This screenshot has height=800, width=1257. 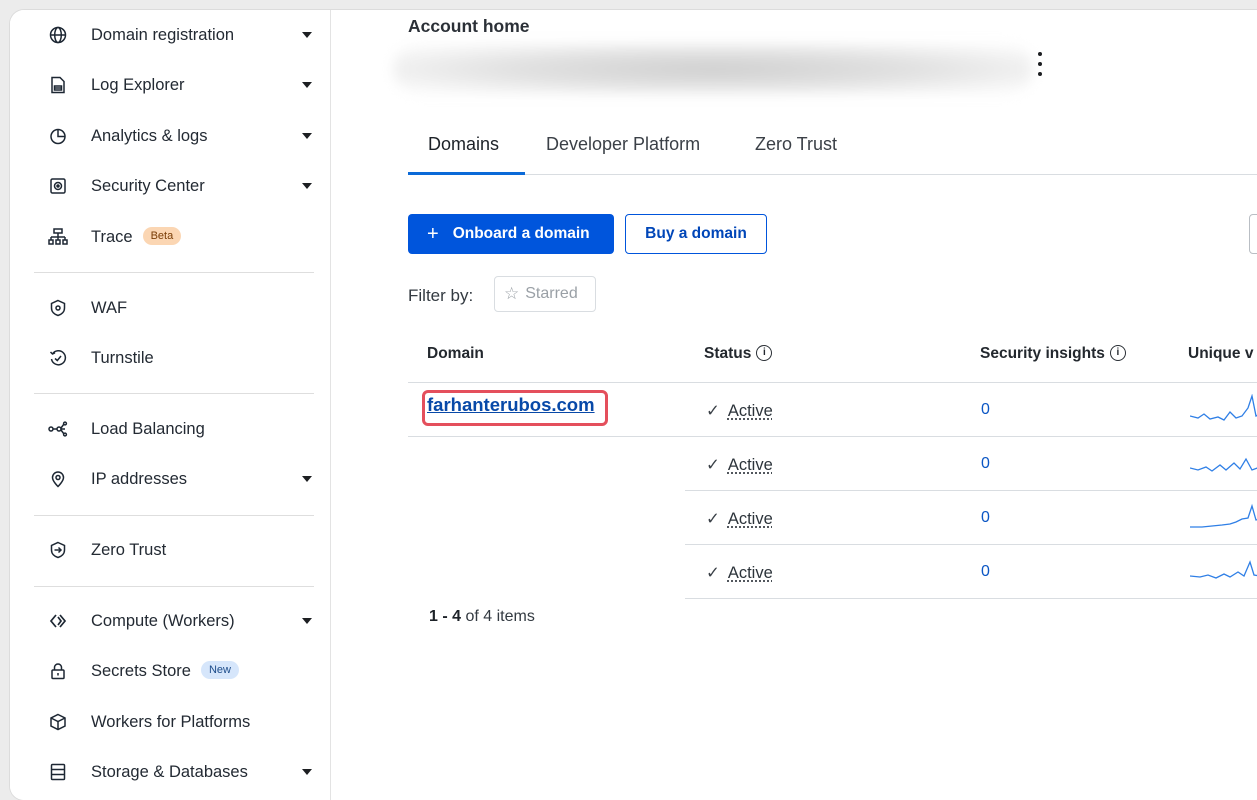 I want to click on column-header-security-insights: Security insights i, so click(x=1053, y=354).